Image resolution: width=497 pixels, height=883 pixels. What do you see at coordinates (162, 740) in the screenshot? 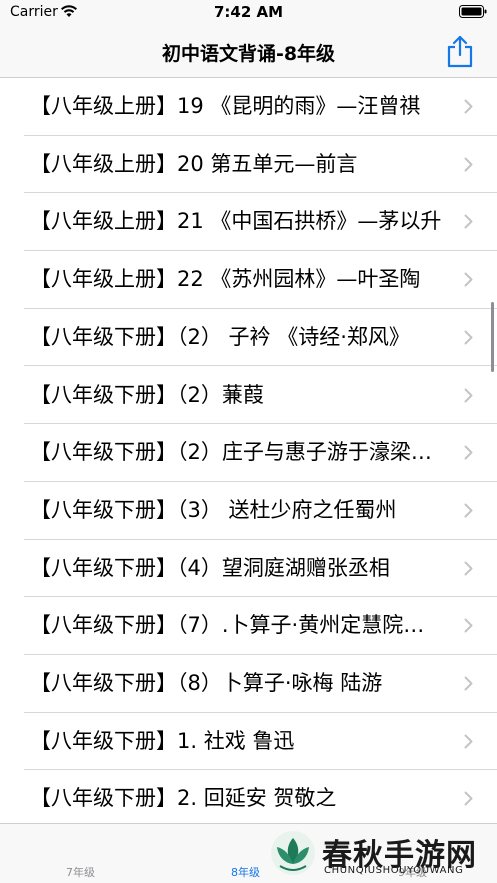
I see `list-item-label: 【八年级下册】1. 社戏 鲁迅` at bounding box center [162, 740].